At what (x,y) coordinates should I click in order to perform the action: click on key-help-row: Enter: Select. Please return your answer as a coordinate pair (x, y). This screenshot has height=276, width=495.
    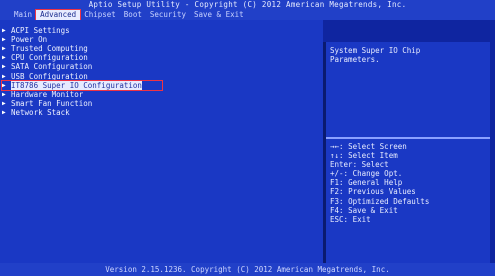
    Looking at the image, I should click on (379, 164).